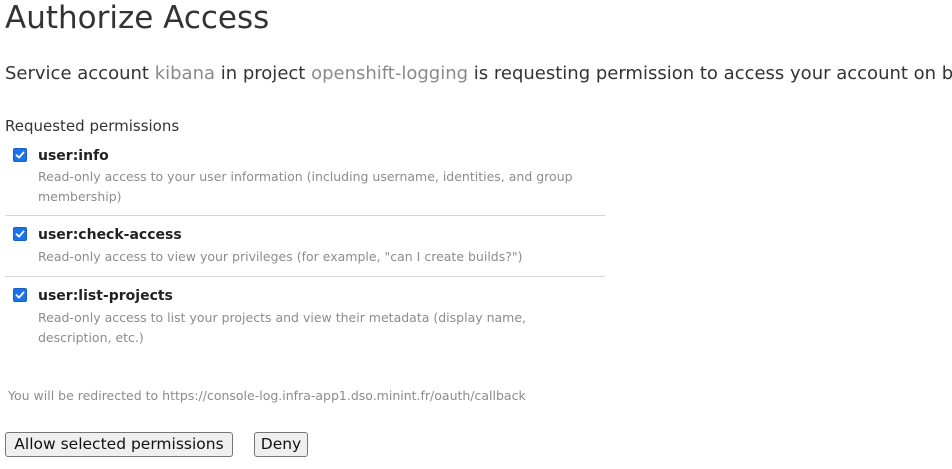 The image size is (952, 469). I want to click on permission-checkbox-user-info, so click(20, 155).